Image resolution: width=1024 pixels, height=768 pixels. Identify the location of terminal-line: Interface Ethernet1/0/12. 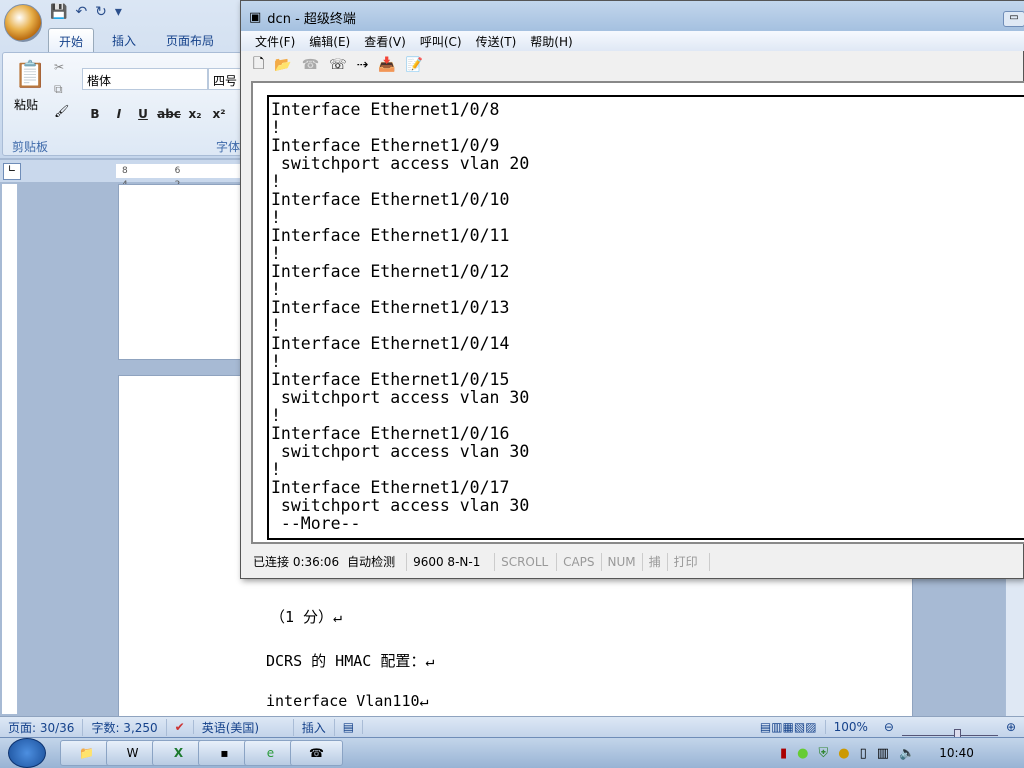
(390, 271).